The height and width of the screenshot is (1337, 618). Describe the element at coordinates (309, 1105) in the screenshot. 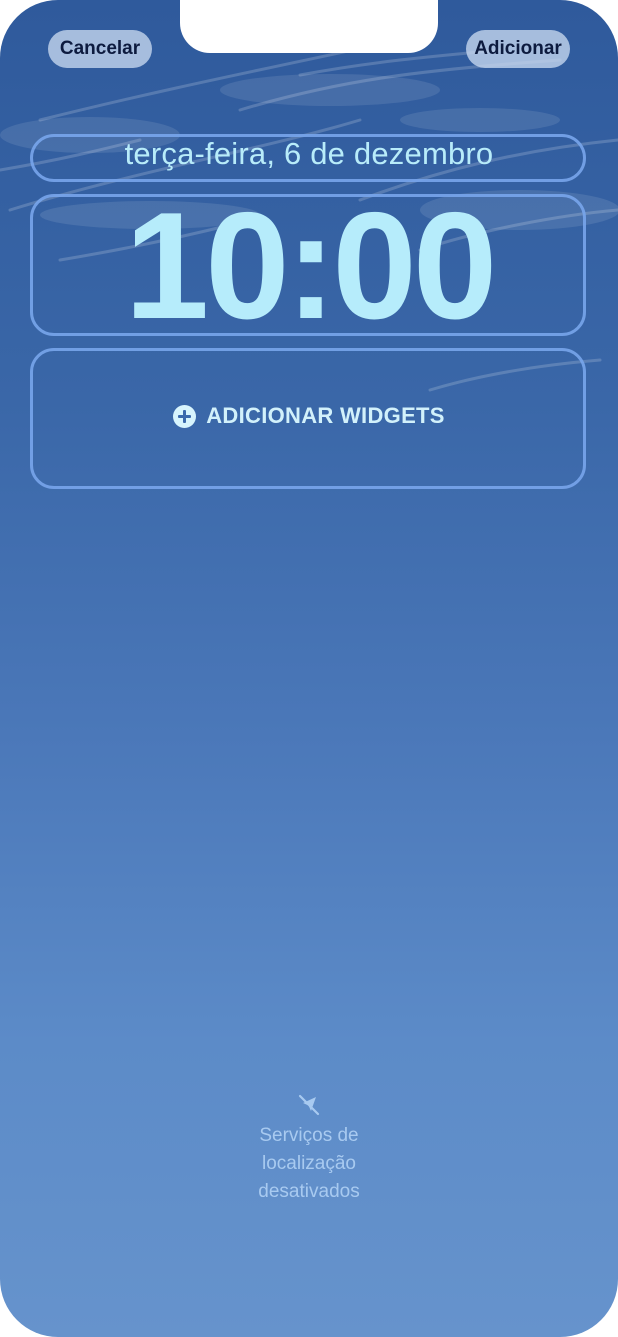

I see `location-off-icon` at that location.